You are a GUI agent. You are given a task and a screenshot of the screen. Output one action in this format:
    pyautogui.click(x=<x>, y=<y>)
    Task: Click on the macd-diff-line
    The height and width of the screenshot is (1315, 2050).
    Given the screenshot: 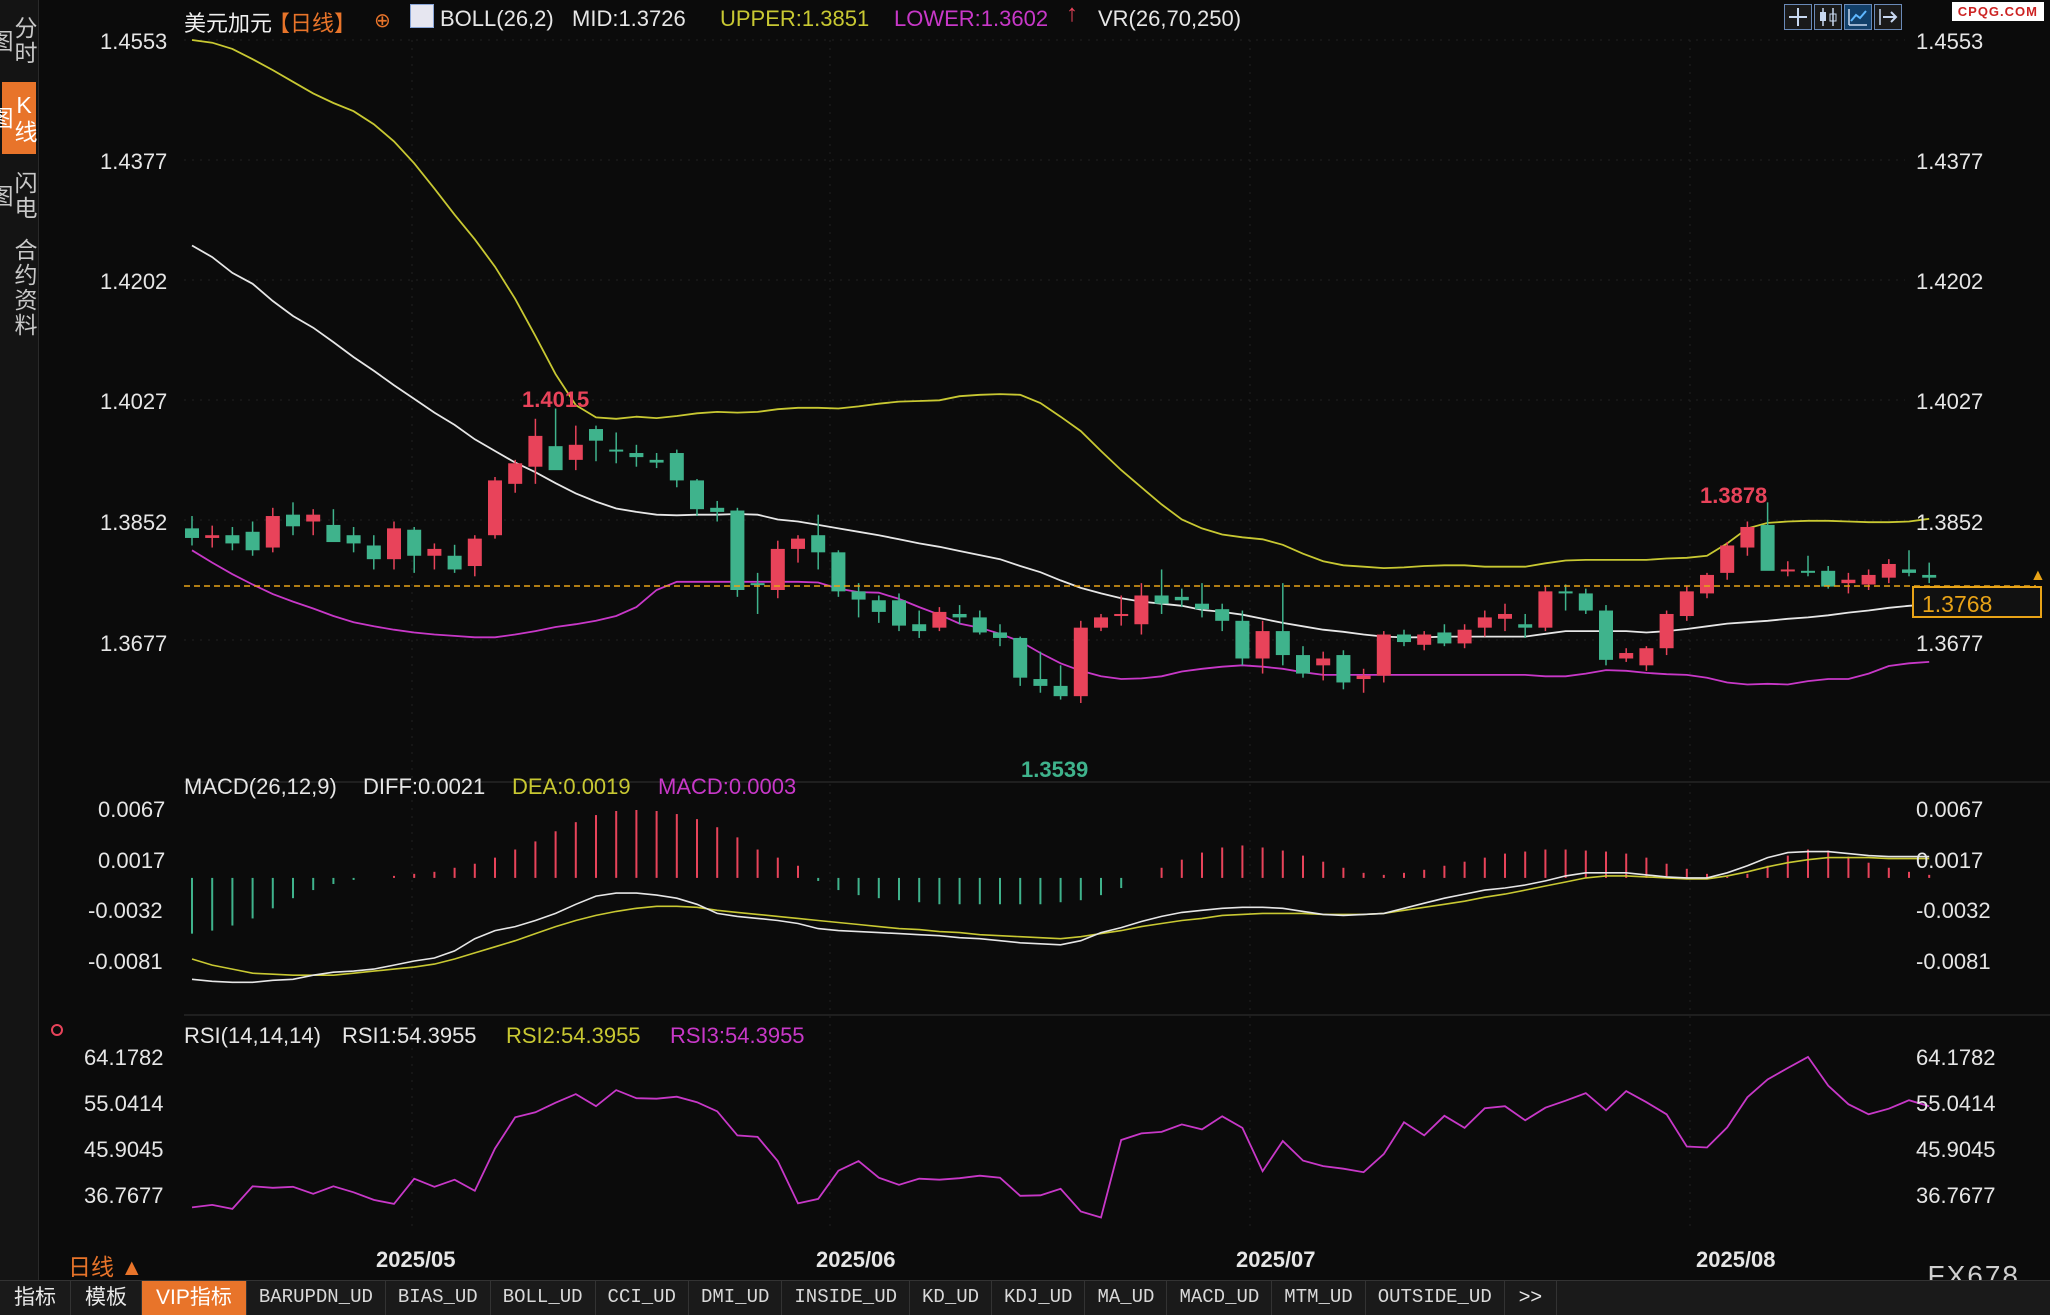 What is the action you would take?
    pyautogui.click(x=1060, y=917)
    